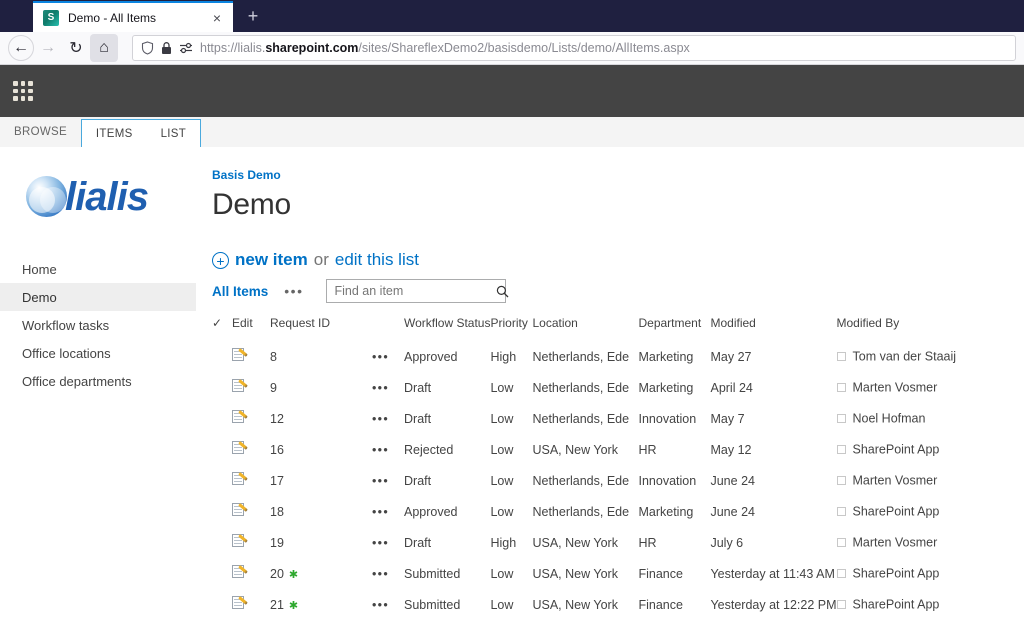 Image resolution: width=1024 pixels, height=640 pixels. Describe the element at coordinates (321, 480) in the screenshot. I see `cell-request-id: 17` at that location.